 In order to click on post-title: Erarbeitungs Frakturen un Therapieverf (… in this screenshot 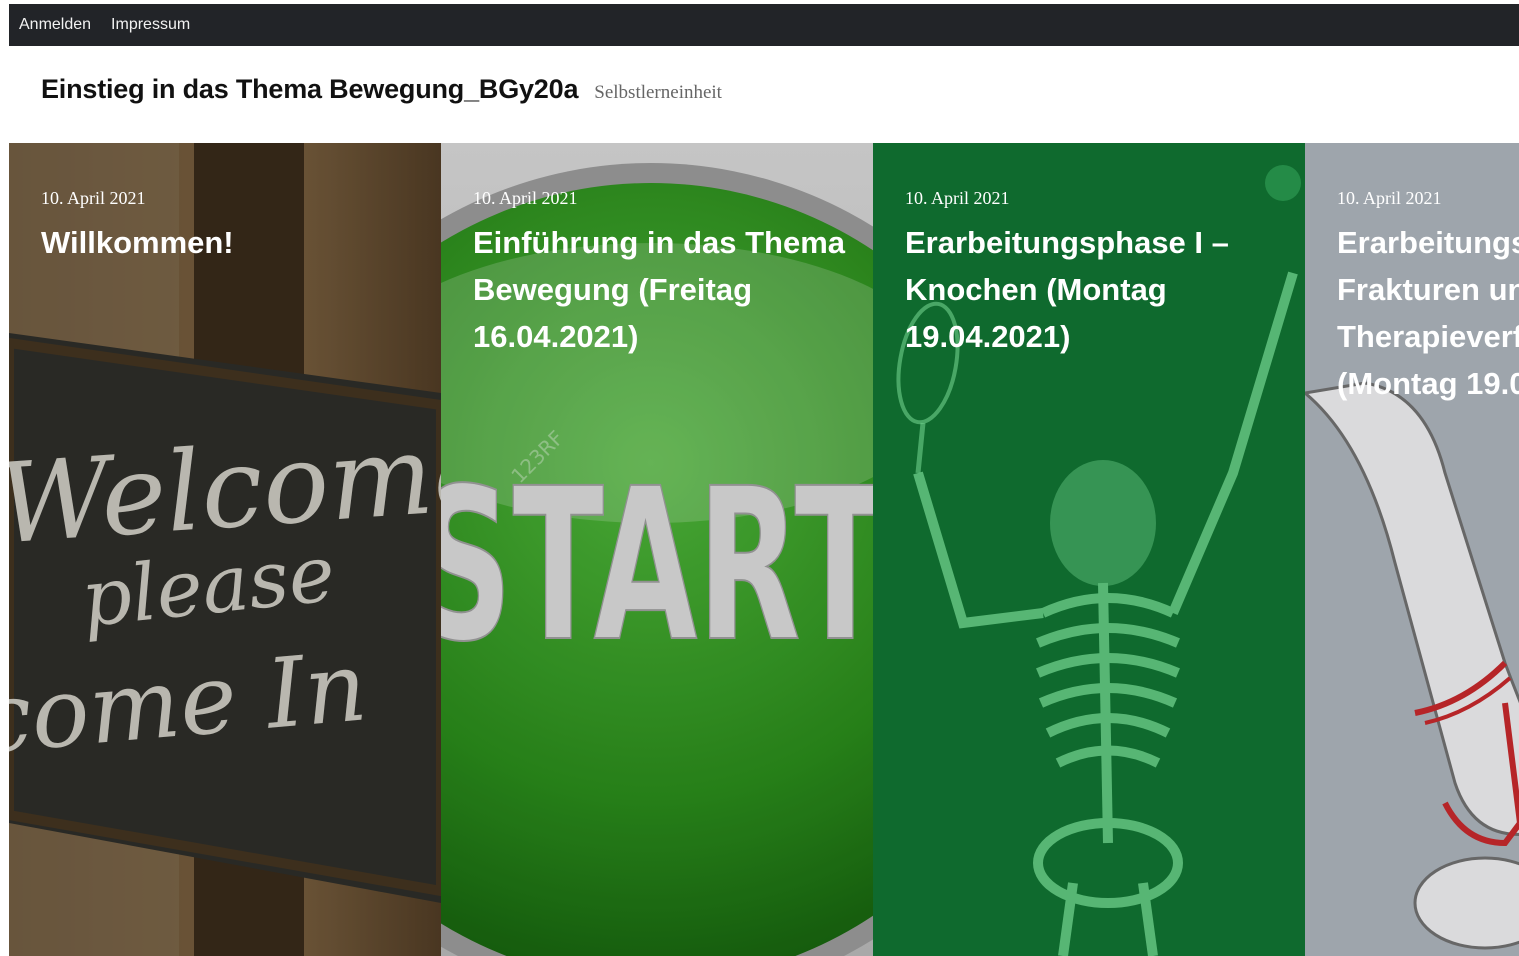, I will do `click(1428, 313)`.